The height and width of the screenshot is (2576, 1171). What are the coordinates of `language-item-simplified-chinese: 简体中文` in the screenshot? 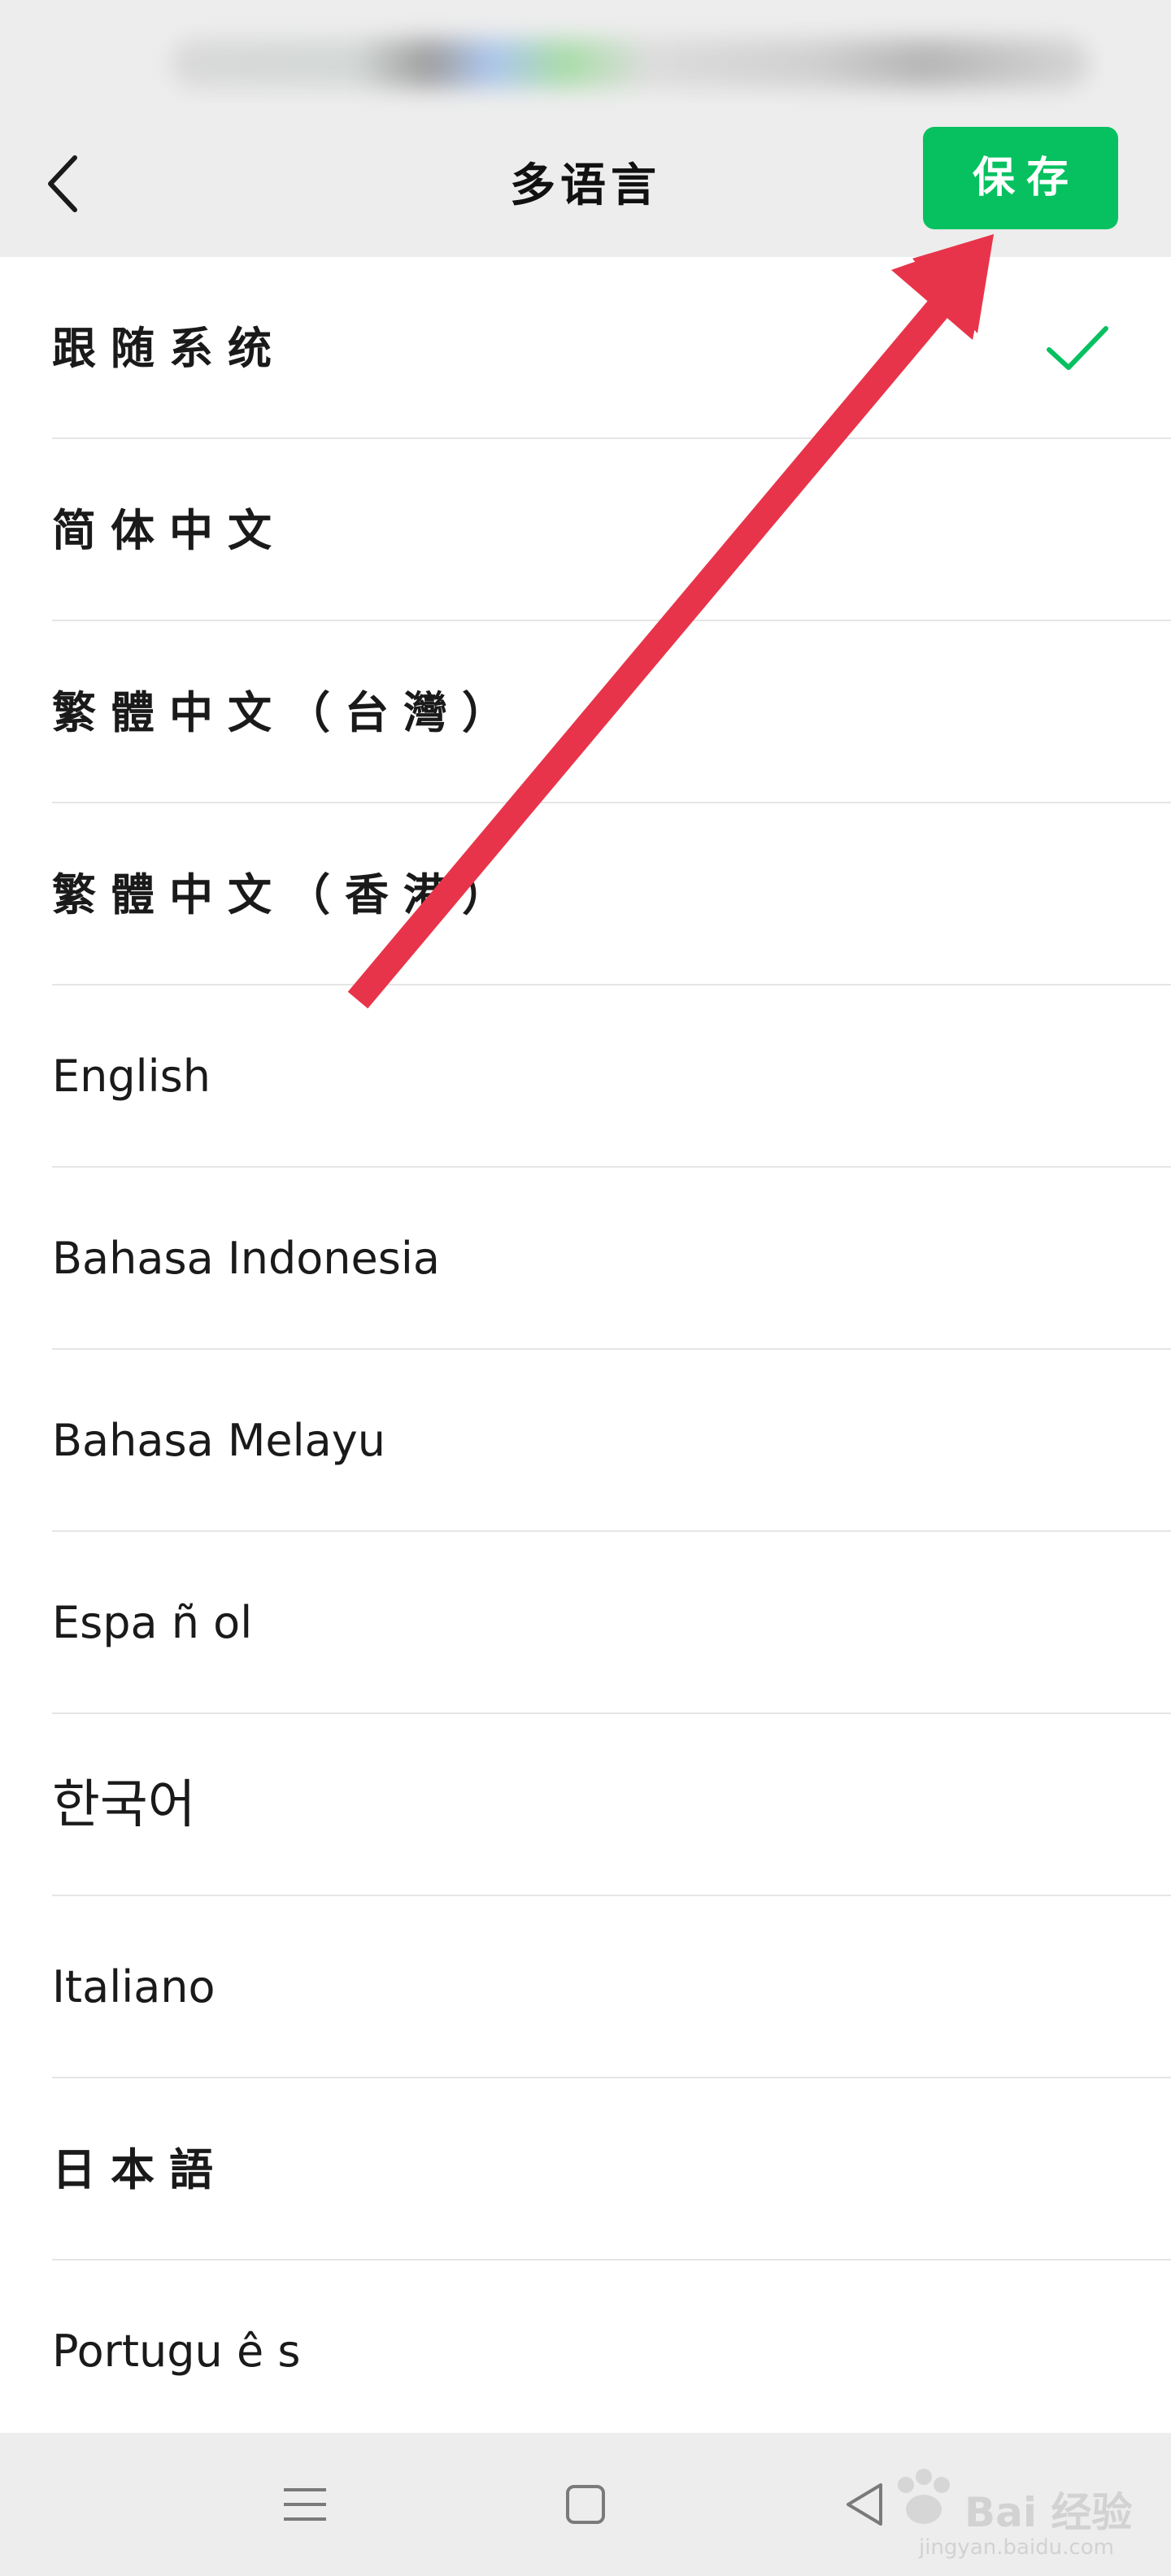 It's located at (585, 530).